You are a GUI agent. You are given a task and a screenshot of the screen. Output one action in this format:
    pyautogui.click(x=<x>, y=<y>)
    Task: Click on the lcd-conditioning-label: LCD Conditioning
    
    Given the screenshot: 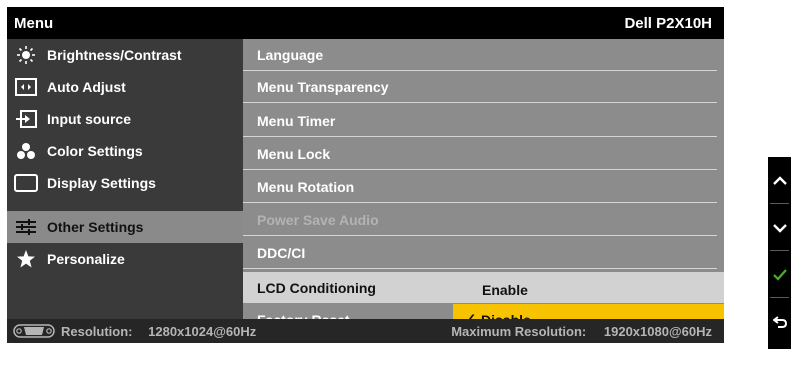 What is the action you would take?
    pyautogui.click(x=316, y=288)
    